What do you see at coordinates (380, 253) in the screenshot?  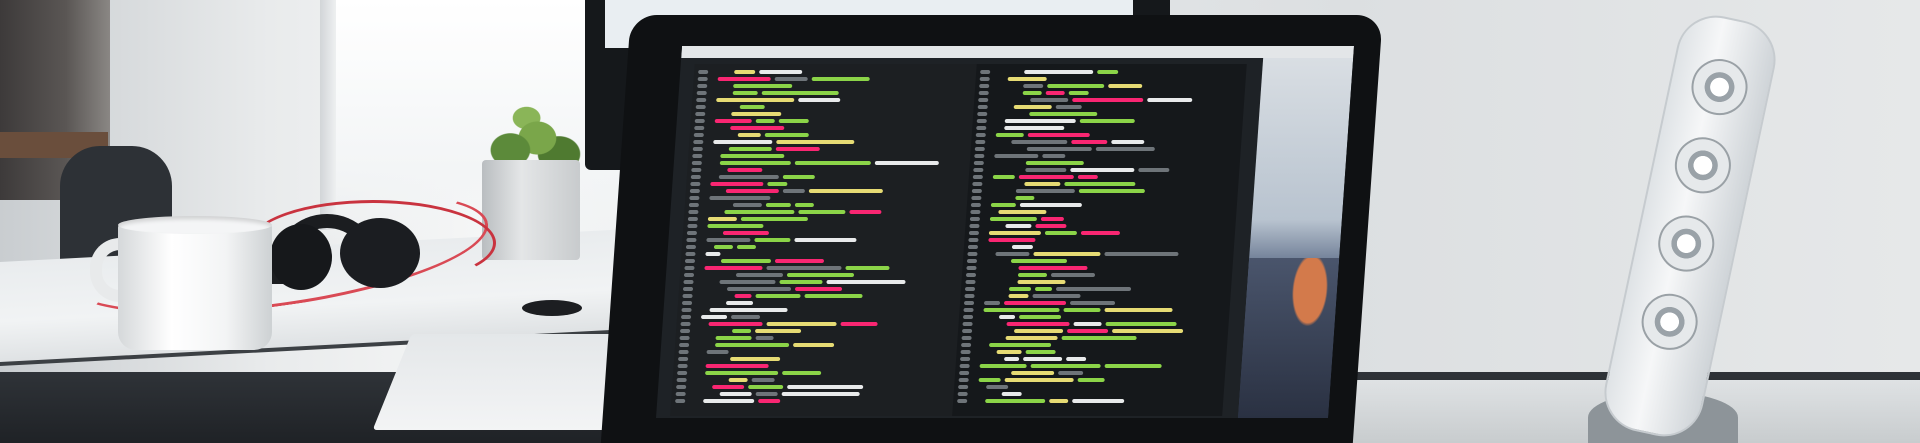 I see `headphones-right-cup` at bounding box center [380, 253].